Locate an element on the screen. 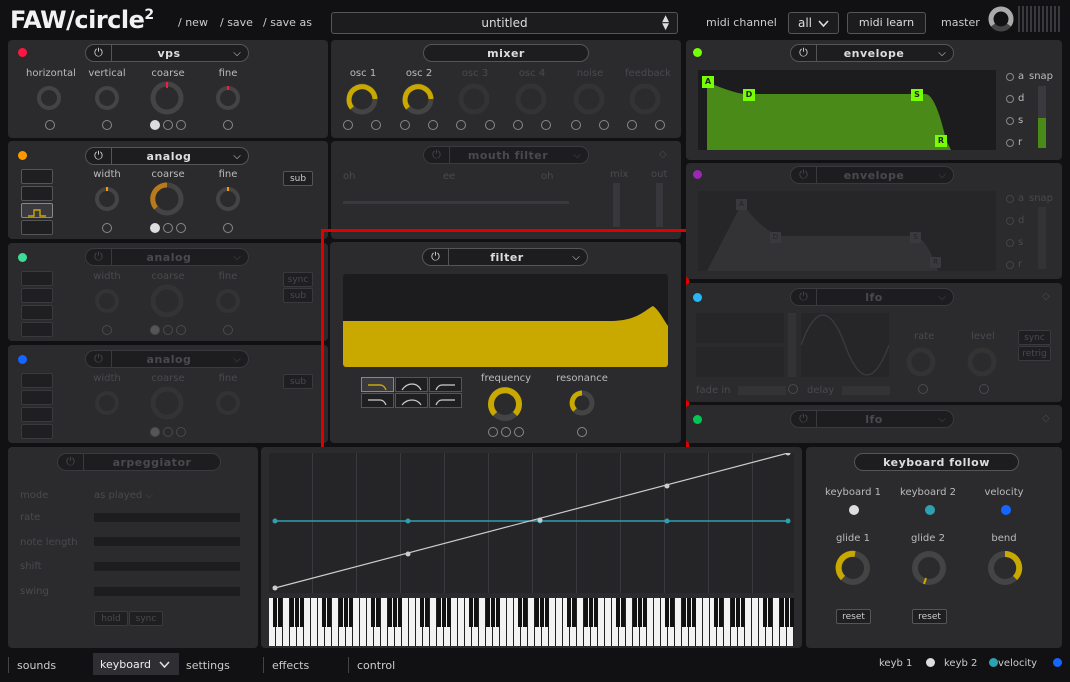 Image resolution: width=1070 pixels, height=682 pixels. lfo2-type-select: ⏻ lfo ⌵ is located at coordinates (872, 419).